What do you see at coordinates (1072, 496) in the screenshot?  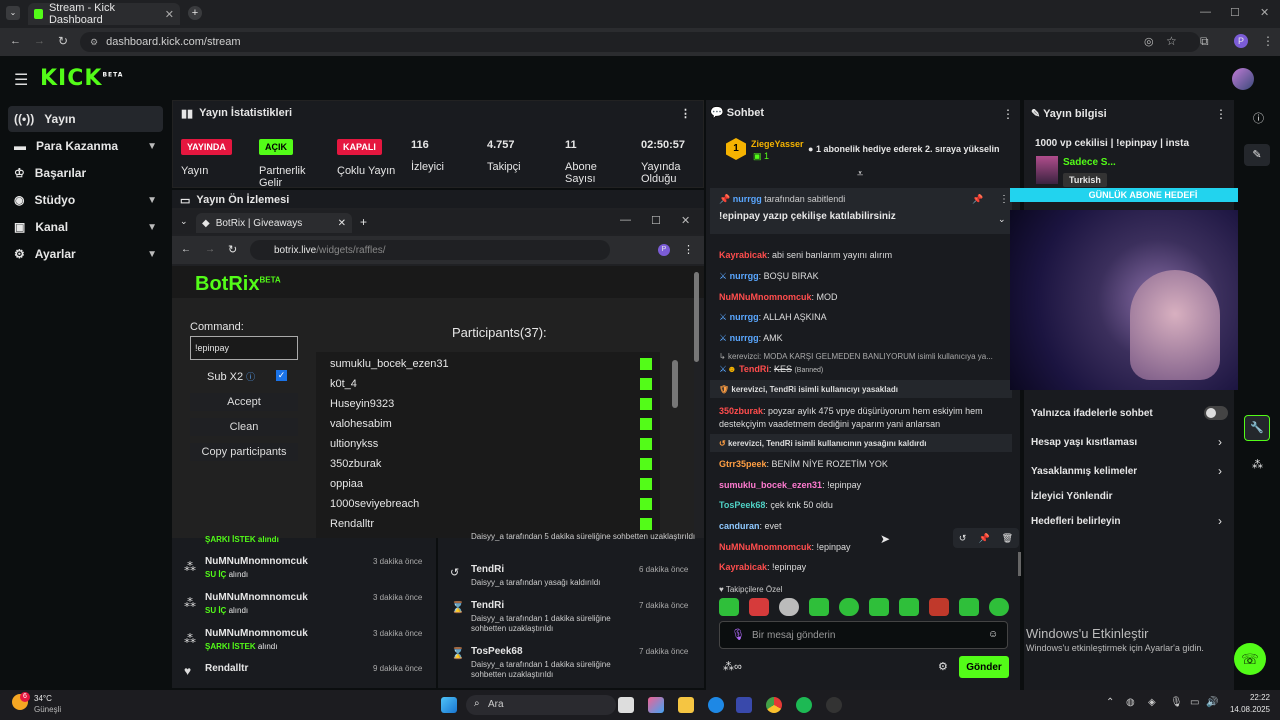 I see `host-setting: İzleyici Yönlendir` at bounding box center [1072, 496].